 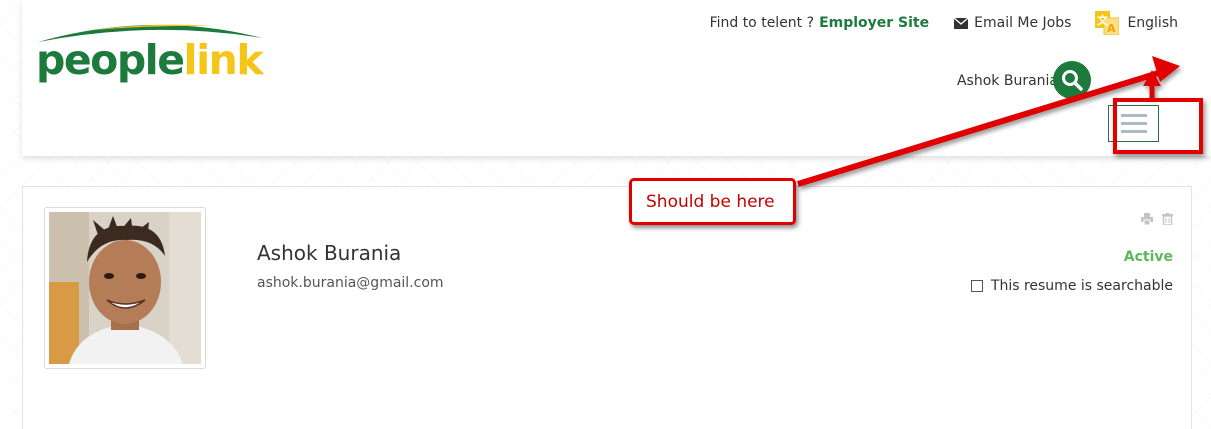 I want to click on annotation-callout-text: Should be here, so click(x=710, y=201).